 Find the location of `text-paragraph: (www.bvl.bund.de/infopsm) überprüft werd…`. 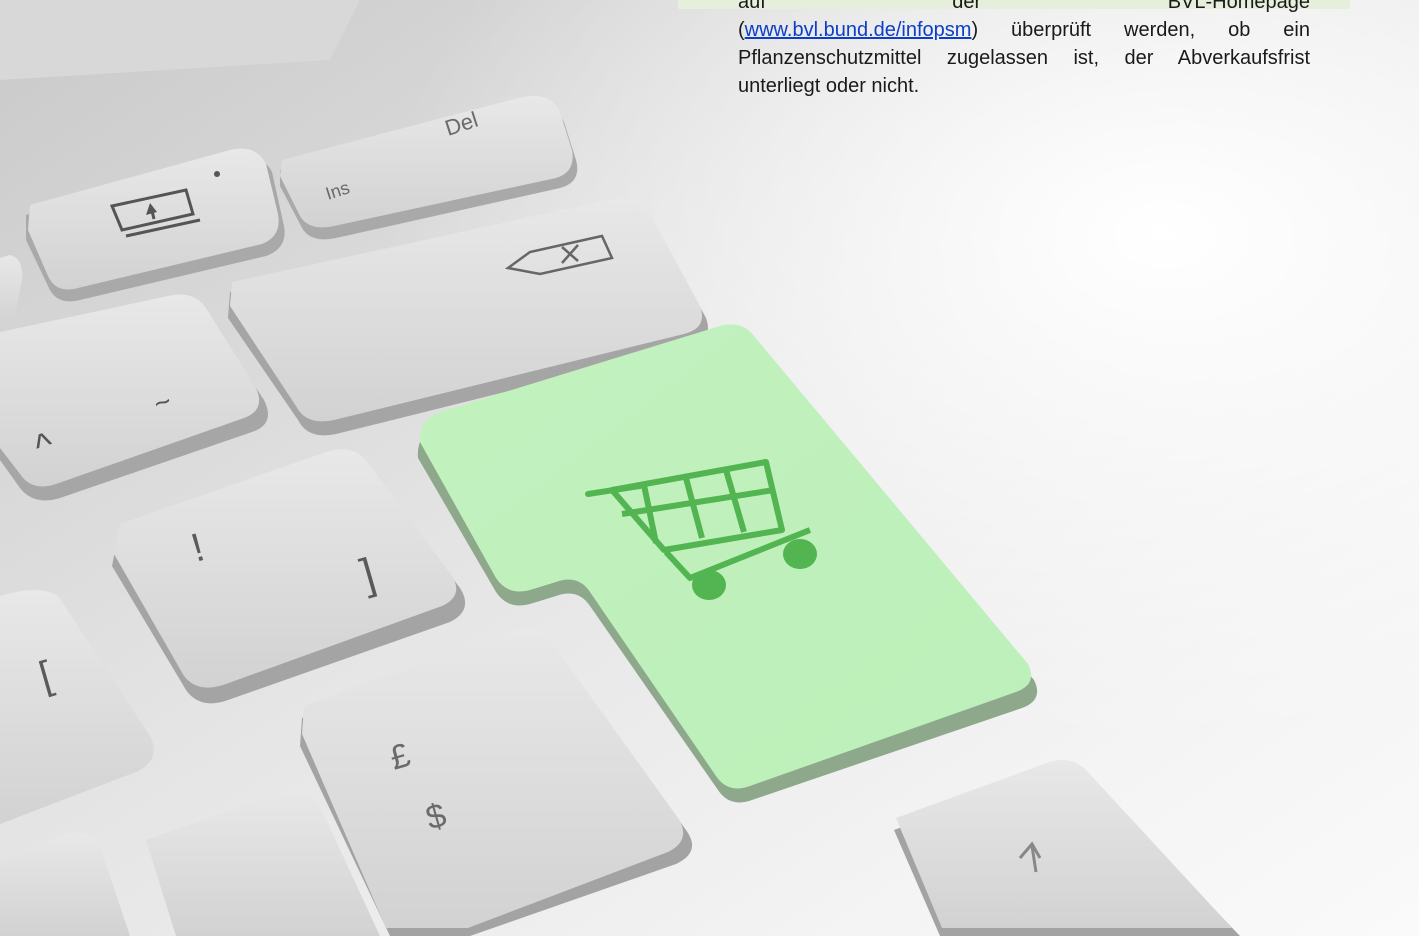

text-paragraph: (www.bvl.bund.de/infopsm) überprüft werd… is located at coordinates (1024, 58).